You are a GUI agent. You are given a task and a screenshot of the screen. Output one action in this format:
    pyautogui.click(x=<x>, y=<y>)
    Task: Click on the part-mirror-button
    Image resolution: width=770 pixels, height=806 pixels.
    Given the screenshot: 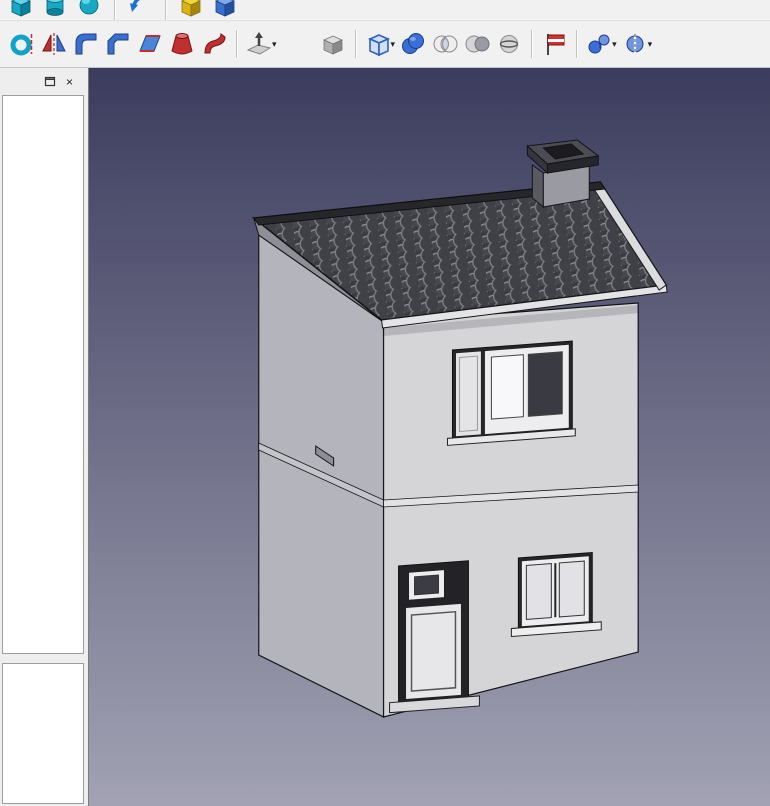 What is the action you would take?
    pyautogui.click(x=54, y=44)
    